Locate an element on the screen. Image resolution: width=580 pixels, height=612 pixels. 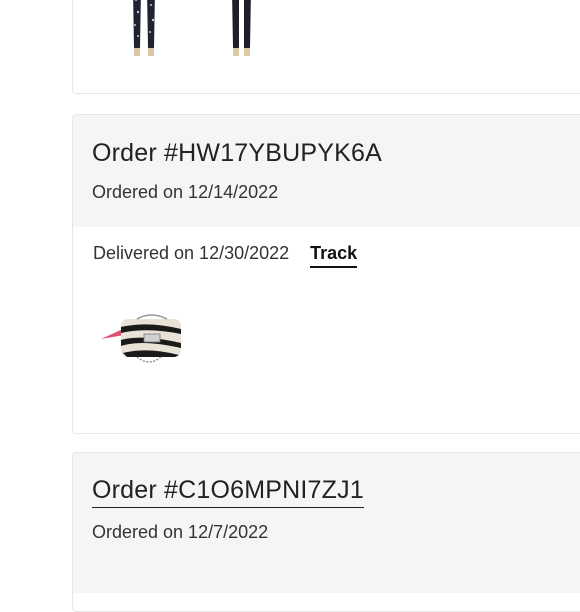
order-date: Ordered on 12/14/2022 is located at coordinates (185, 192).